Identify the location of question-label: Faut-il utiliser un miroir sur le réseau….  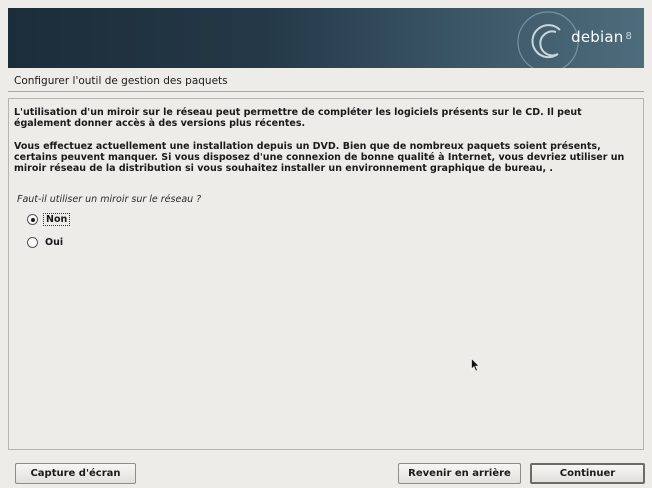
(109, 199).